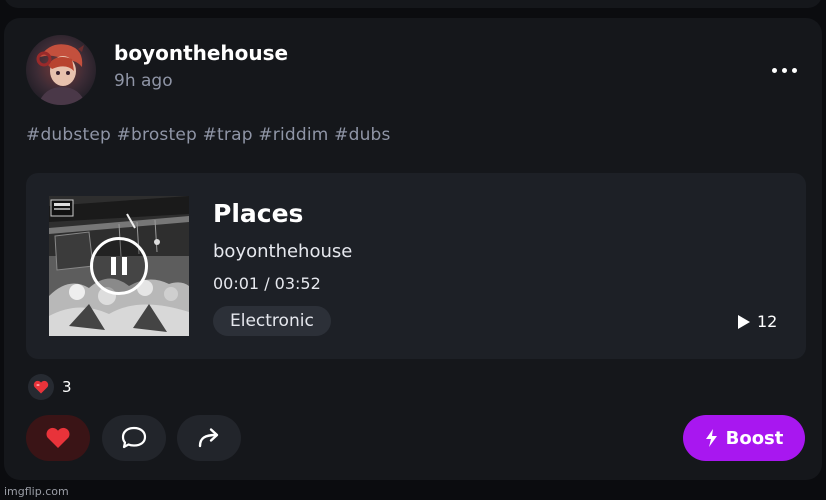 The height and width of the screenshot is (500, 826). I want to click on track-artist: boyonthehouse, so click(282, 251).